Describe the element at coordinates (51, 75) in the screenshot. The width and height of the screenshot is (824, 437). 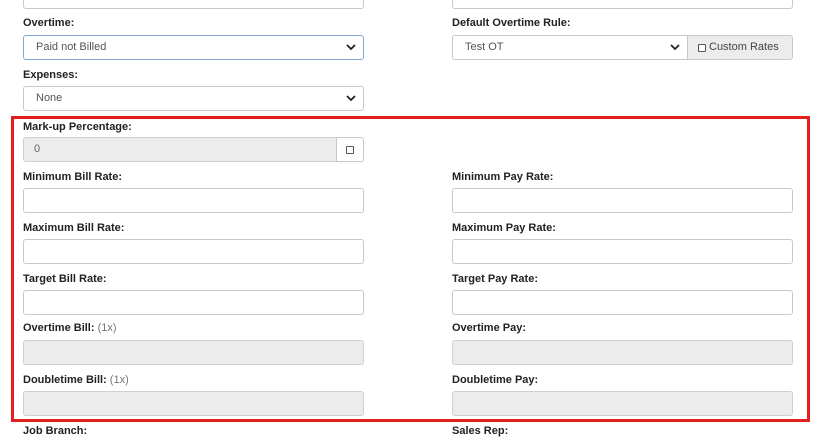
I see `expenses-label: Expenses:` at that location.